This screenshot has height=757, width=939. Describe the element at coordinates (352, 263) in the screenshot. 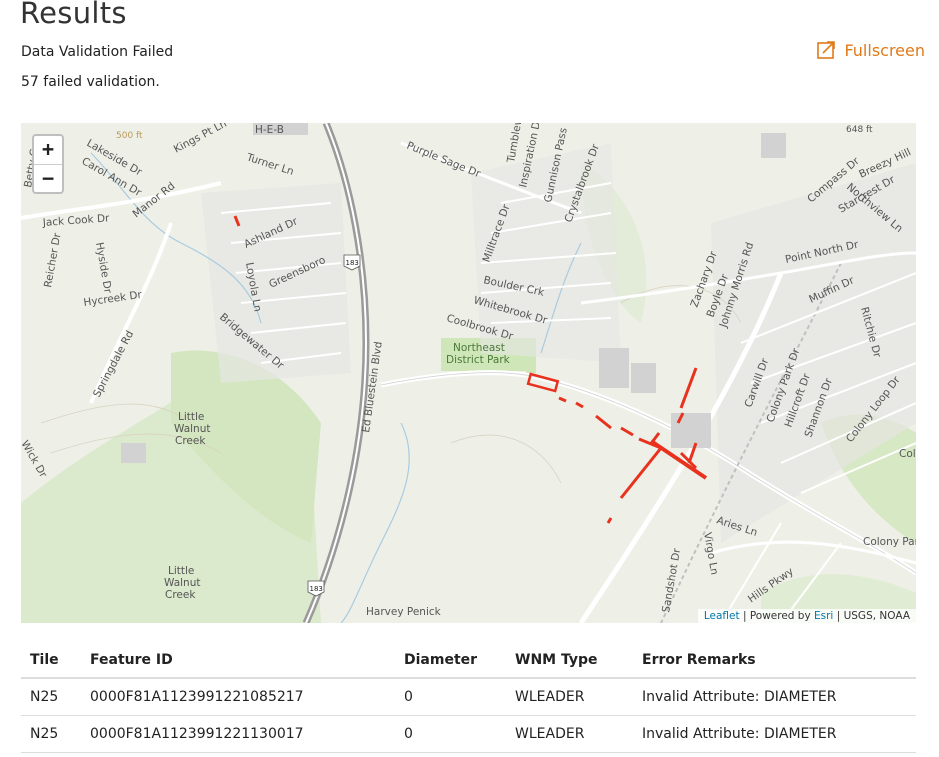

I see `shield-label-183-north: 183` at that location.